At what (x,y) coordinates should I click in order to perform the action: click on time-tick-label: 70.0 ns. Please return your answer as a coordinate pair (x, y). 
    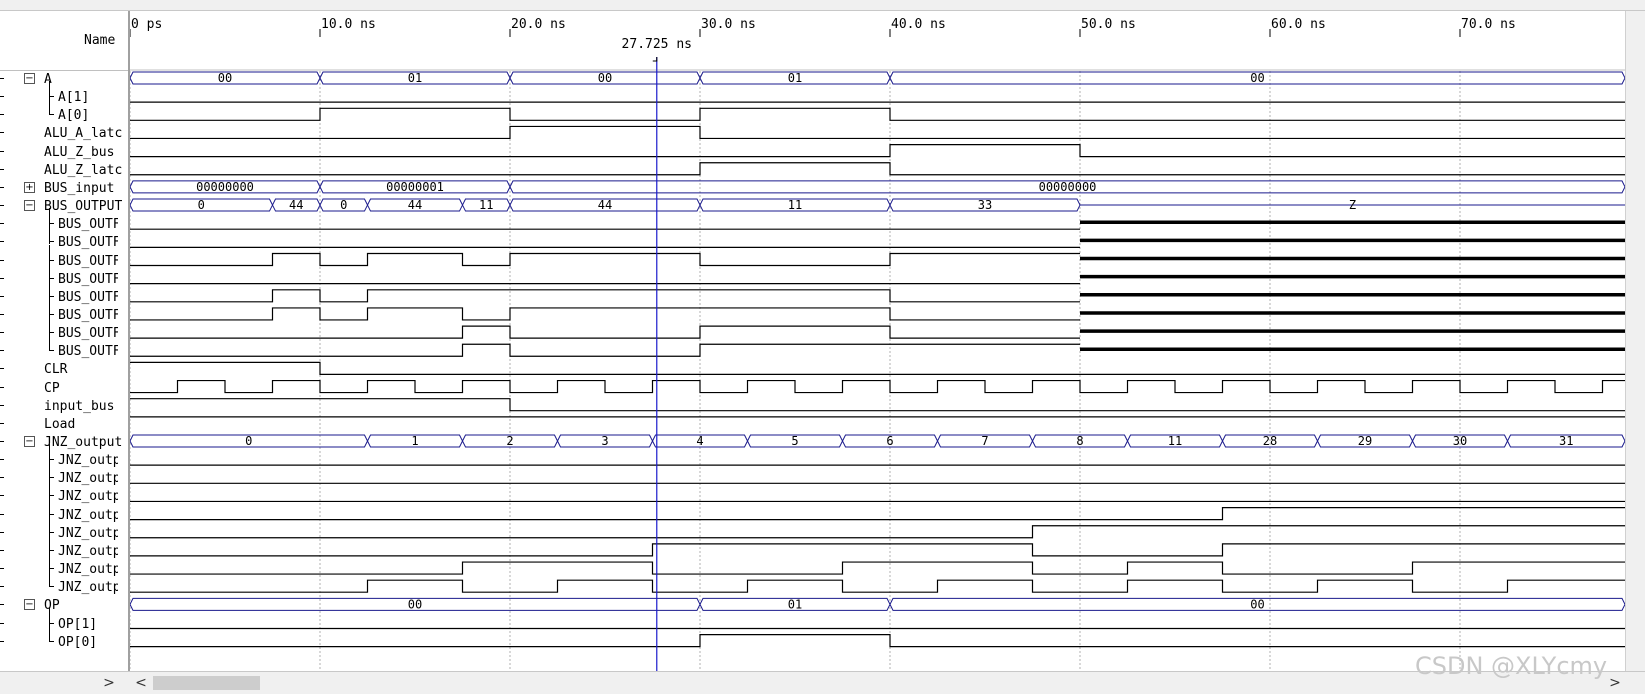
    Looking at the image, I should click on (1488, 24).